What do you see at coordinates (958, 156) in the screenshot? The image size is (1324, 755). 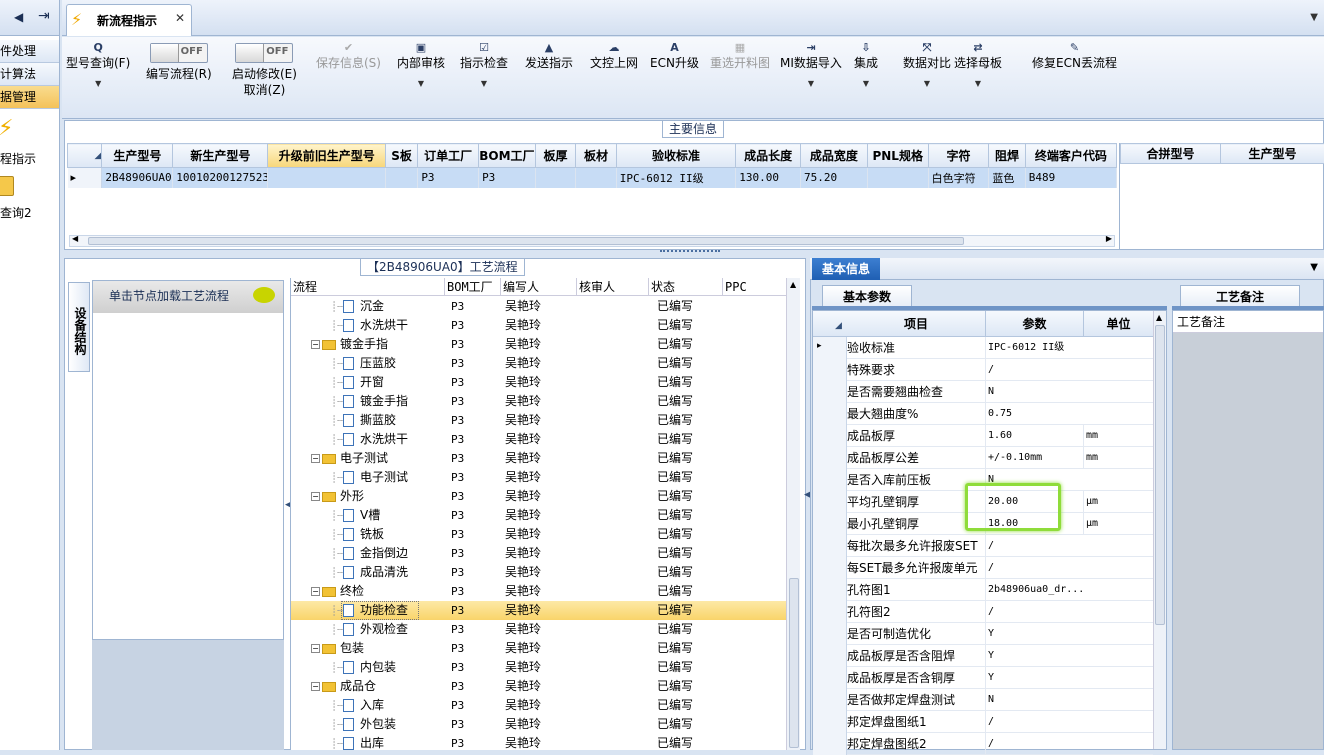 I see `main-col-12: 字符` at bounding box center [958, 156].